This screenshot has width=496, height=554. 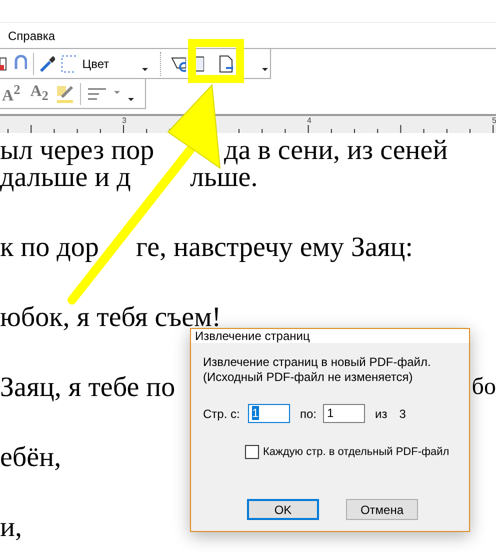 I want to click on total-pages: 3, so click(x=402, y=413).